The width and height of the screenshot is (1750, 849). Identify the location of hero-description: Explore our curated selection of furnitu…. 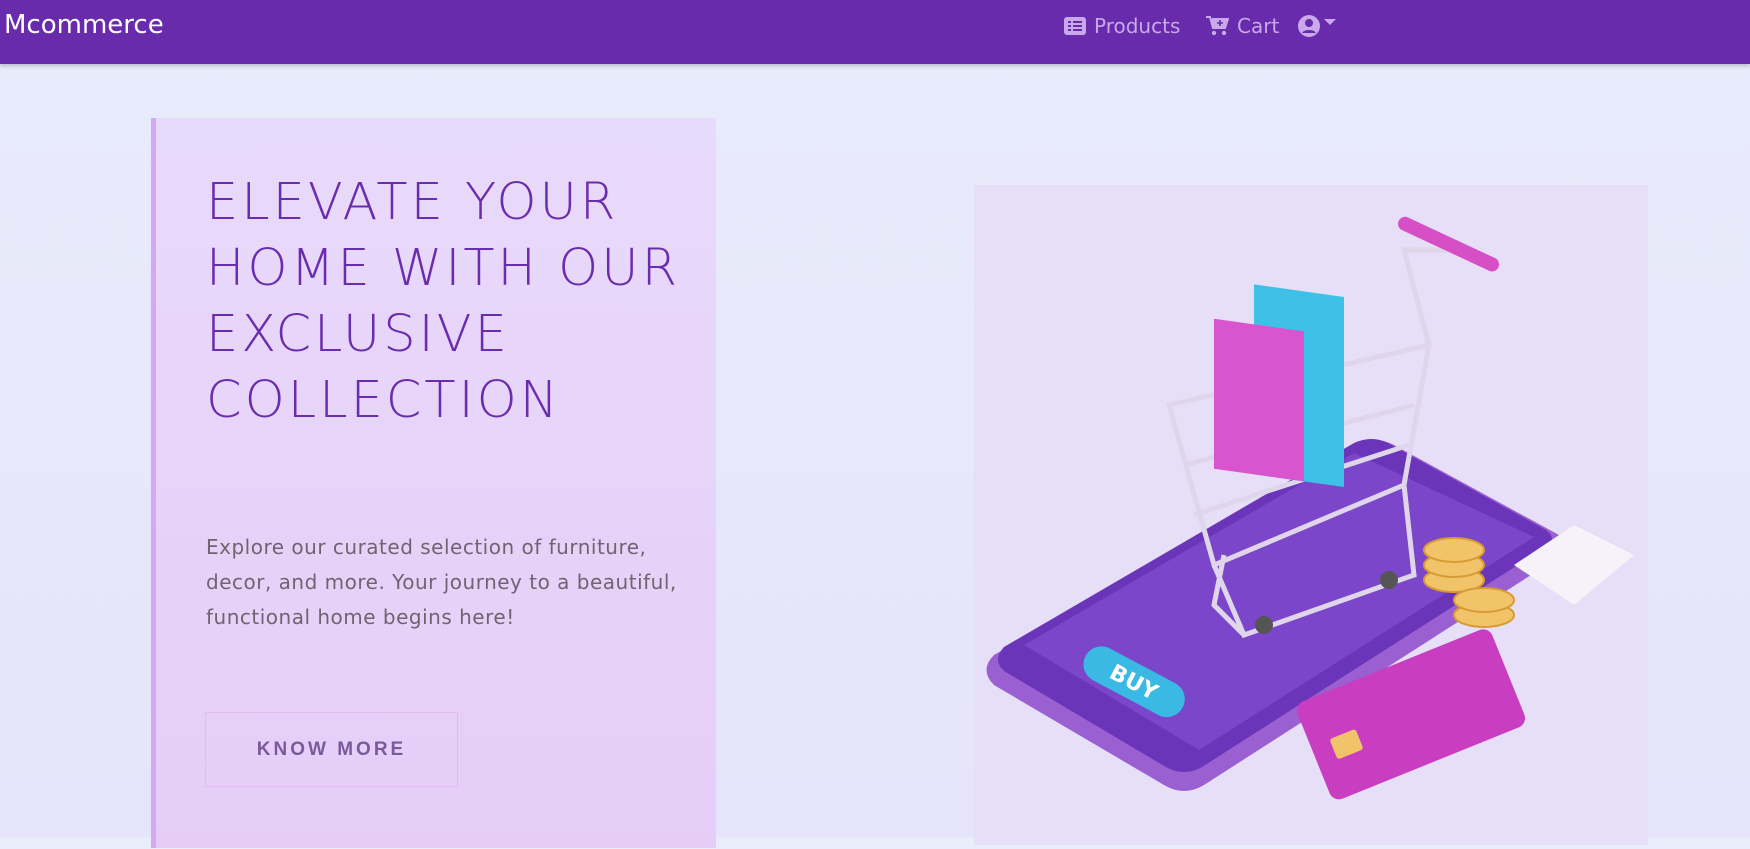
(441, 582).